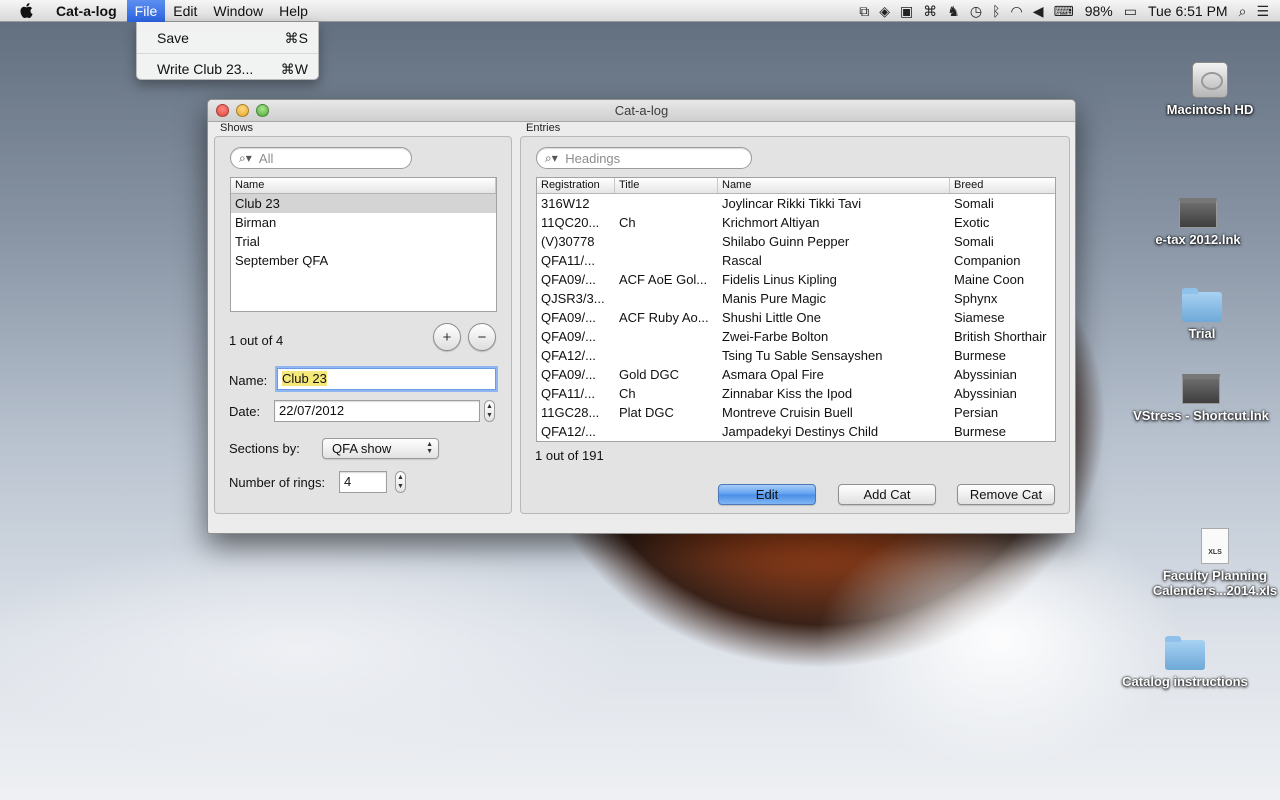 Image resolution: width=1280 pixels, height=800 pixels. I want to click on breed-cell: Persian, so click(976, 412).